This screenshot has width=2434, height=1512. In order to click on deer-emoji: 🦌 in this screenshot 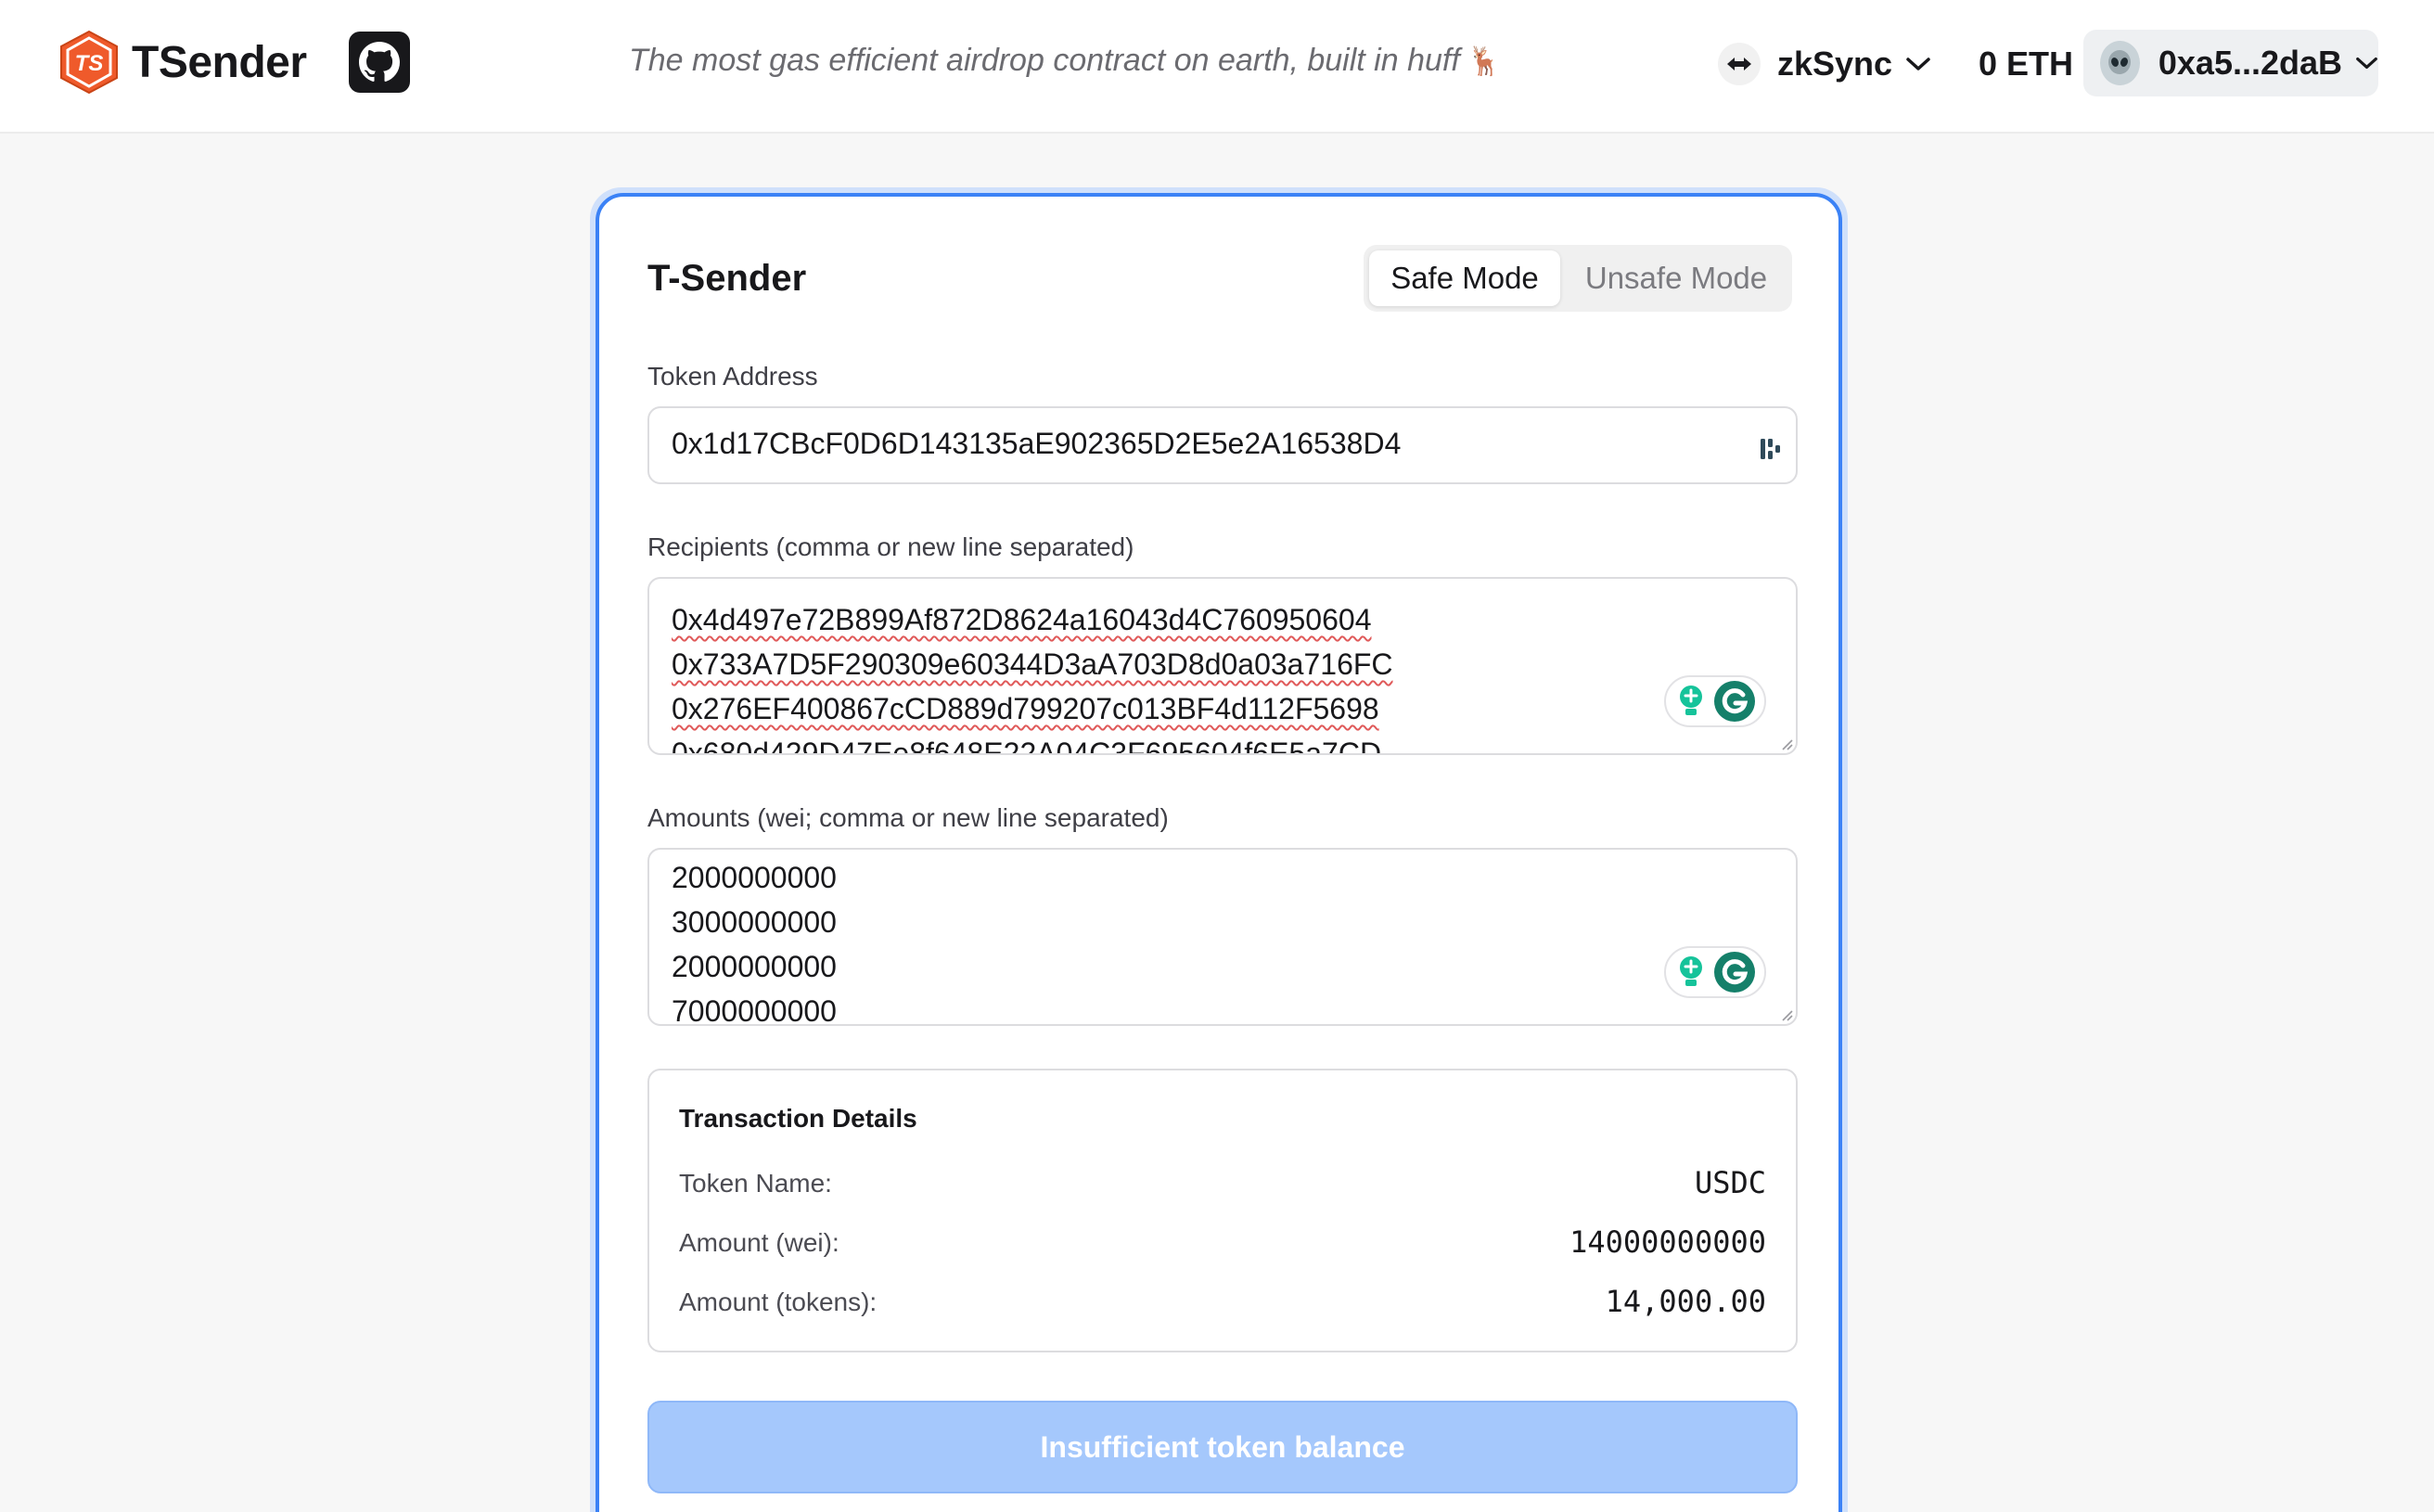, I will do `click(1485, 61)`.